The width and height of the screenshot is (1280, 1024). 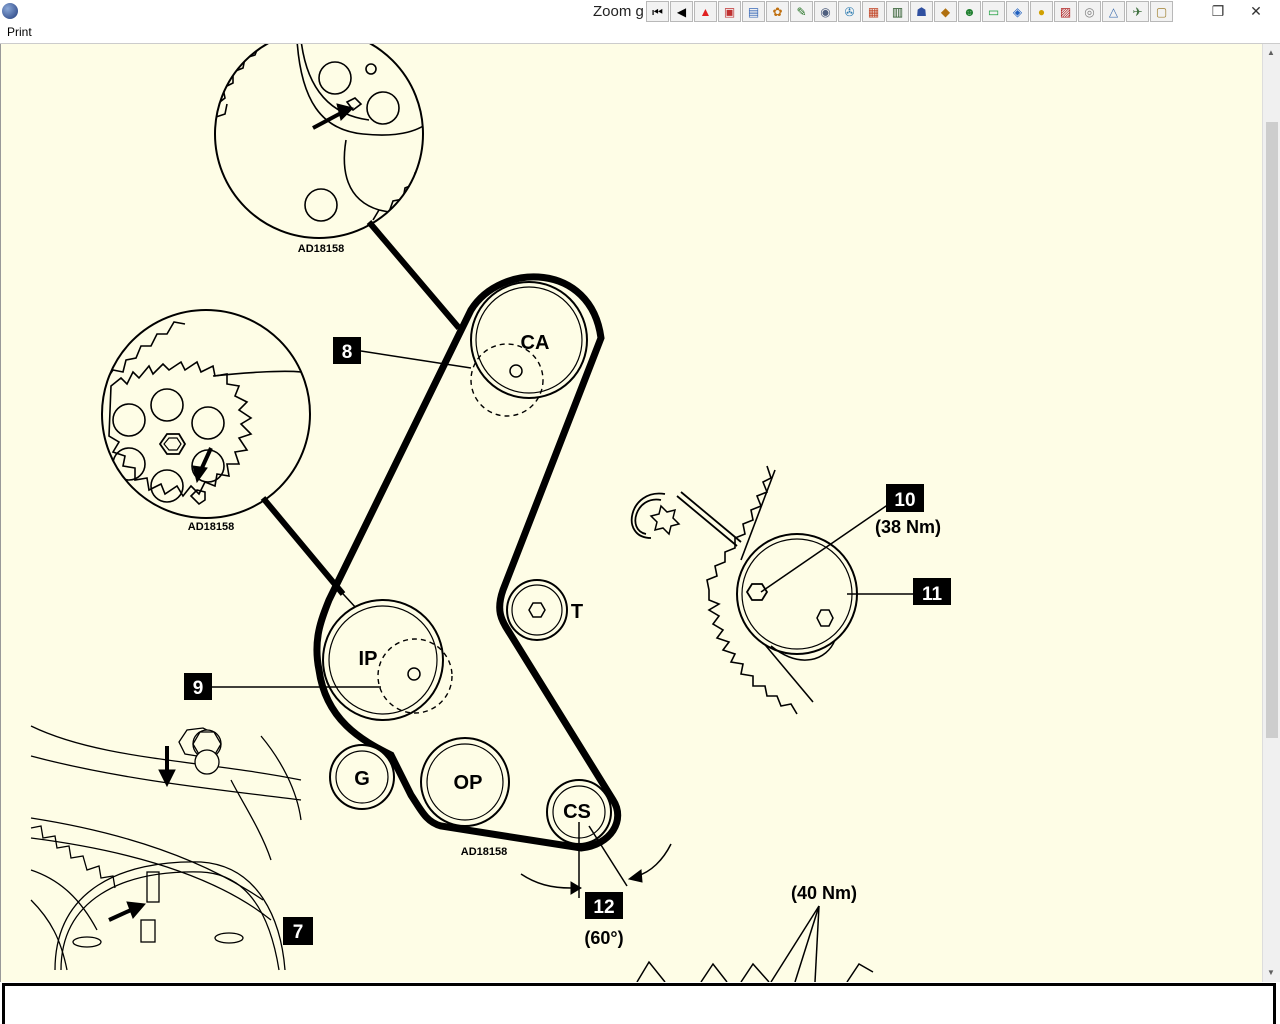 I want to click on restore-button: ❐, so click(x=1218, y=11).